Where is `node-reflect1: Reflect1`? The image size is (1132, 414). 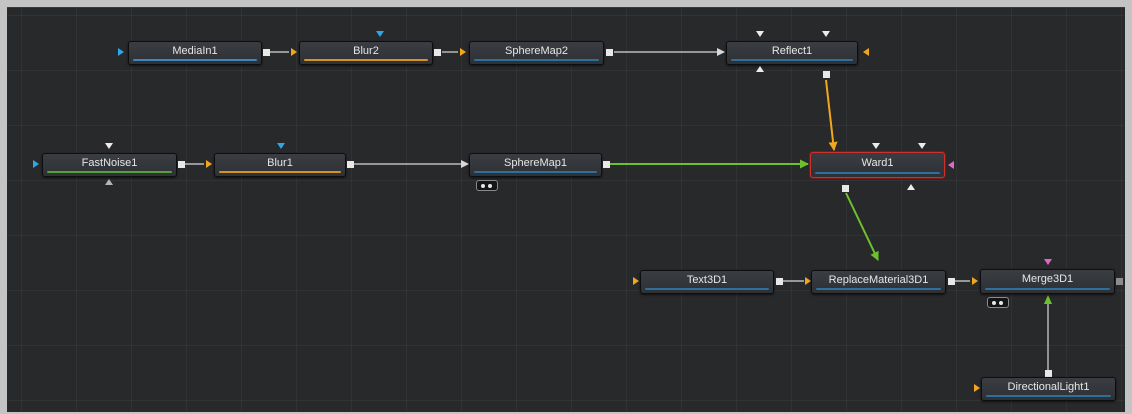
node-reflect1: Reflect1 is located at coordinates (792, 53).